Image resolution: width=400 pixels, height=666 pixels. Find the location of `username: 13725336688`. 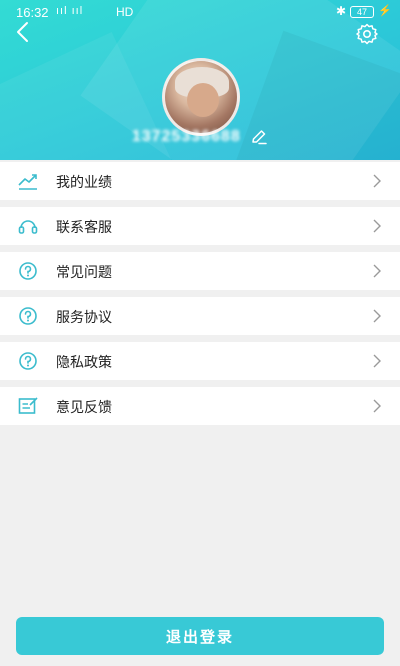

username: 13725336688 is located at coordinates (186, 137).